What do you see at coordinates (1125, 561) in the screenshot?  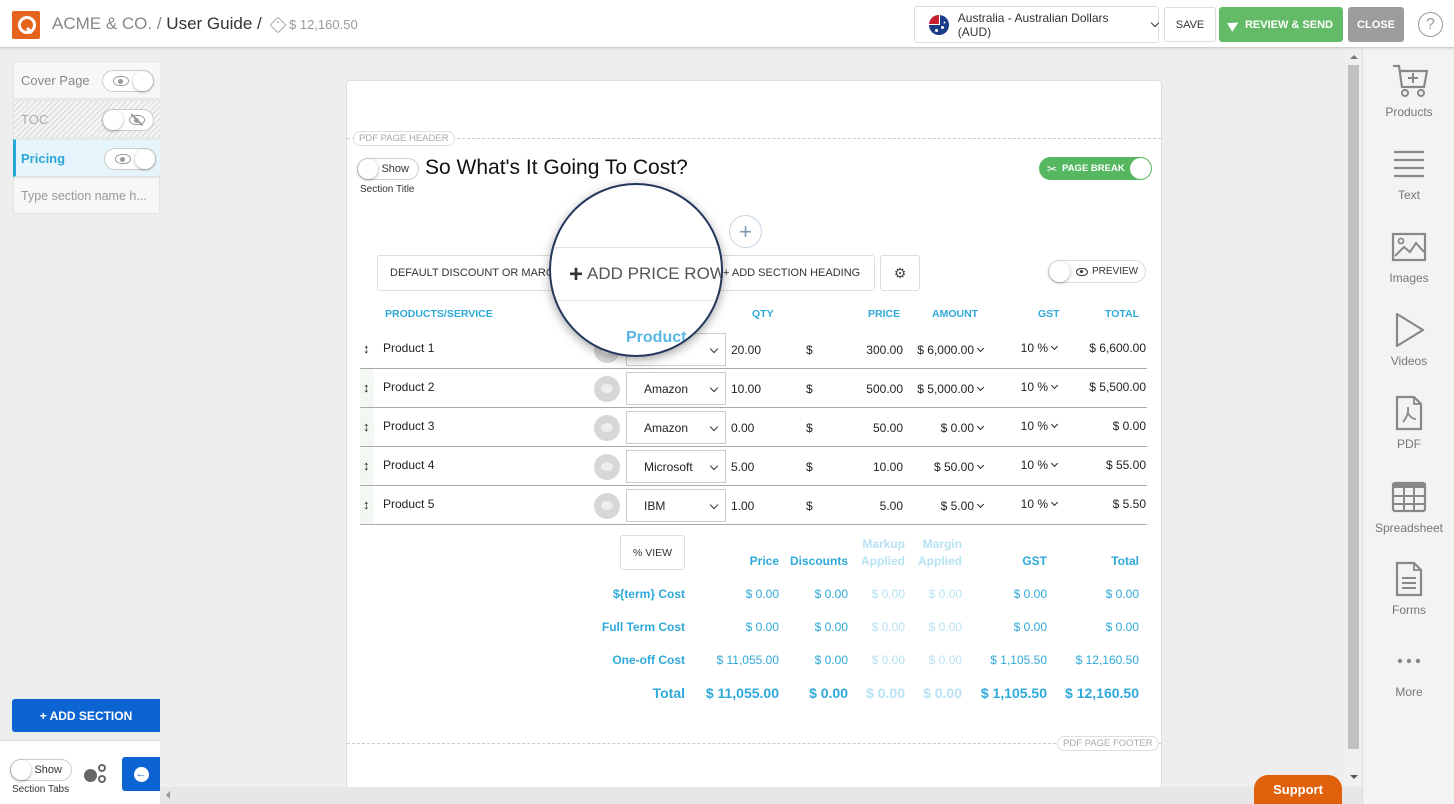 I see `summary-header-total: Total` at bounding box center [1125, 561].